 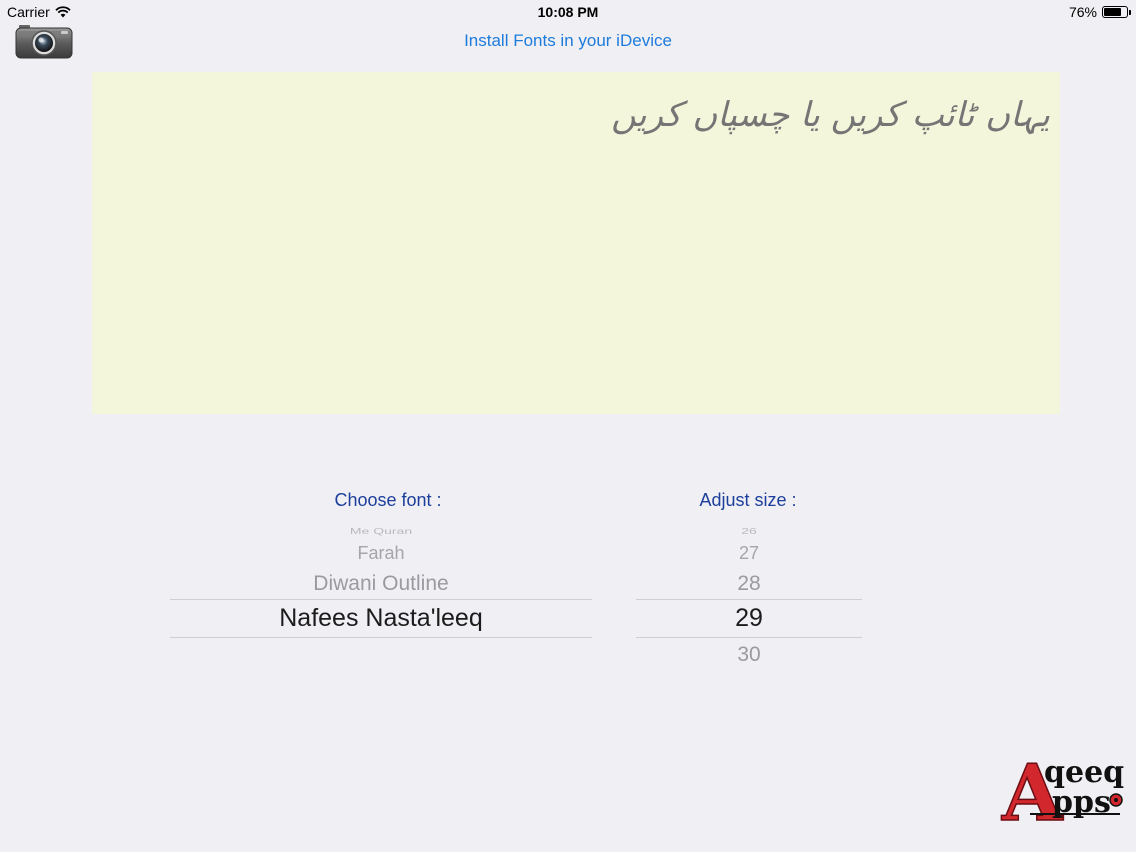 I want to click on status-time: 10:08 PM, so click(x=568, y=12).